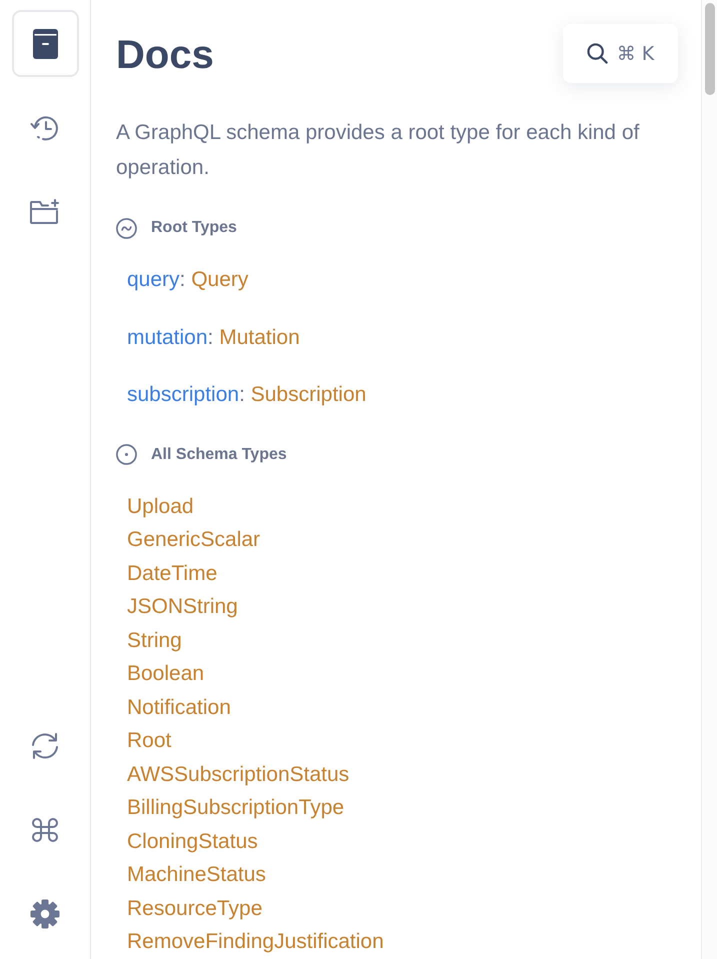 This screenshot has width=717, height=959. What do you see at coordinates (179, 707) in the screenshot?
I see `type-link: Notification` at bounding box center [179, 707].